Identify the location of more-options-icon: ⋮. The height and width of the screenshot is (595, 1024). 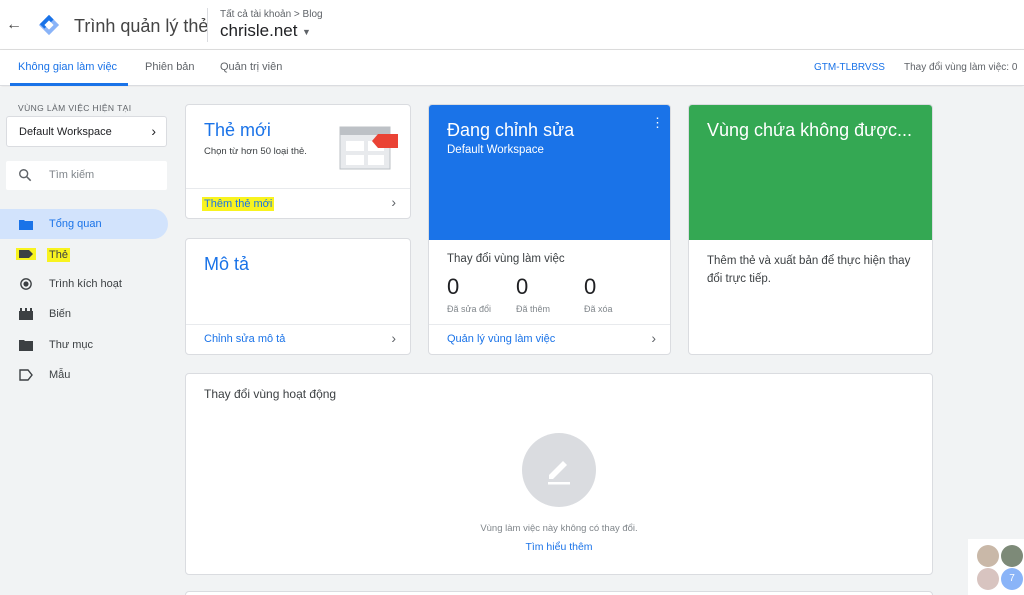
(657, 122).